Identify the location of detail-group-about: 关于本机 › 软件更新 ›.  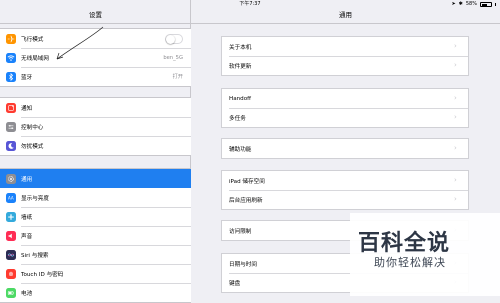
(345, 56).